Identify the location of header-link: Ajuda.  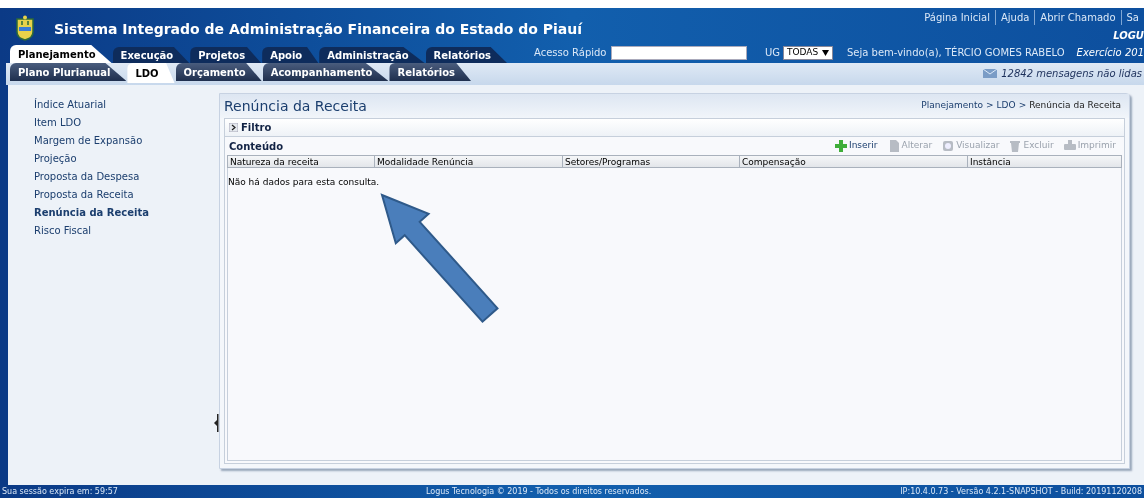
(1014, 17).